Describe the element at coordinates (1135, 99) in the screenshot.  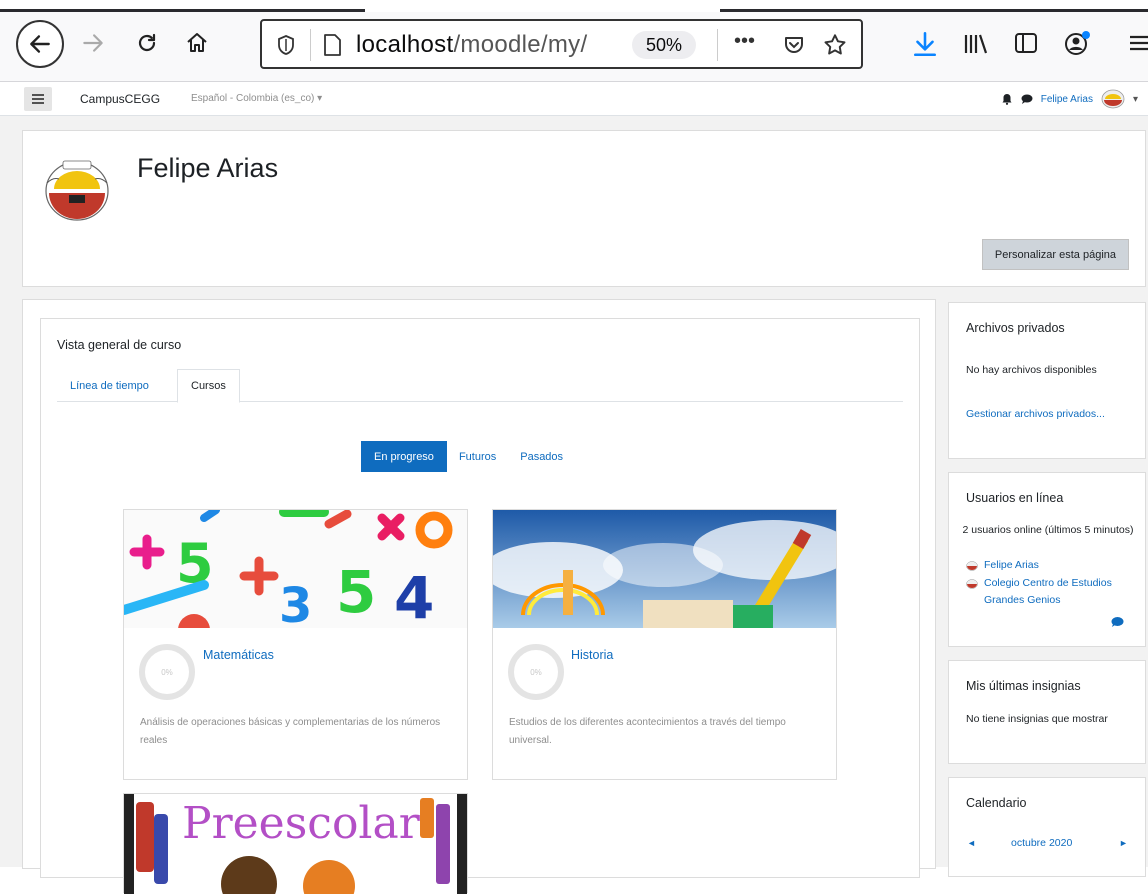
I see `user-menu-caret: ▾` at that location.